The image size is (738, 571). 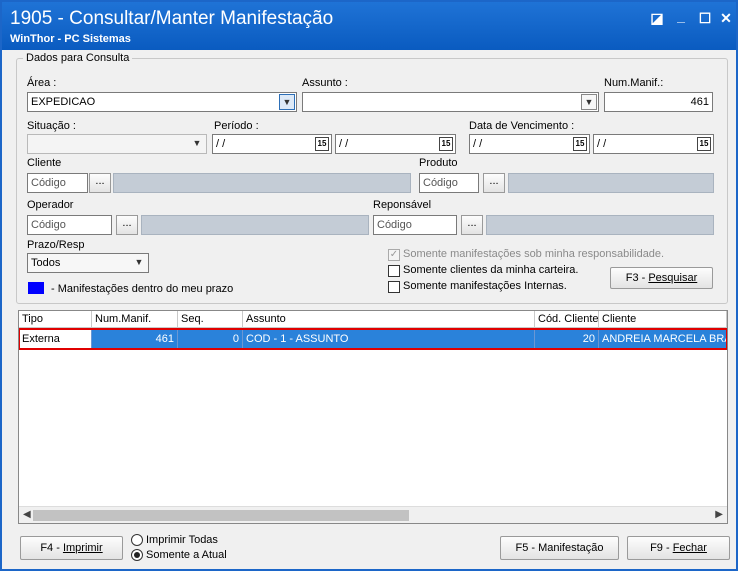 What do you see at coordinates (657, 18) in the screenshot?
I see `restore-icon: ◪` at bounding box center [657, 18].